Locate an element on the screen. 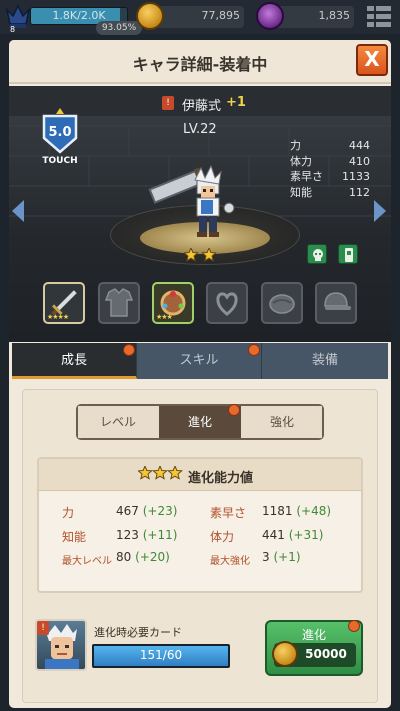 This screenshot has height=711, width=400. stat-label: 力 is located at coordinates (295, 145).